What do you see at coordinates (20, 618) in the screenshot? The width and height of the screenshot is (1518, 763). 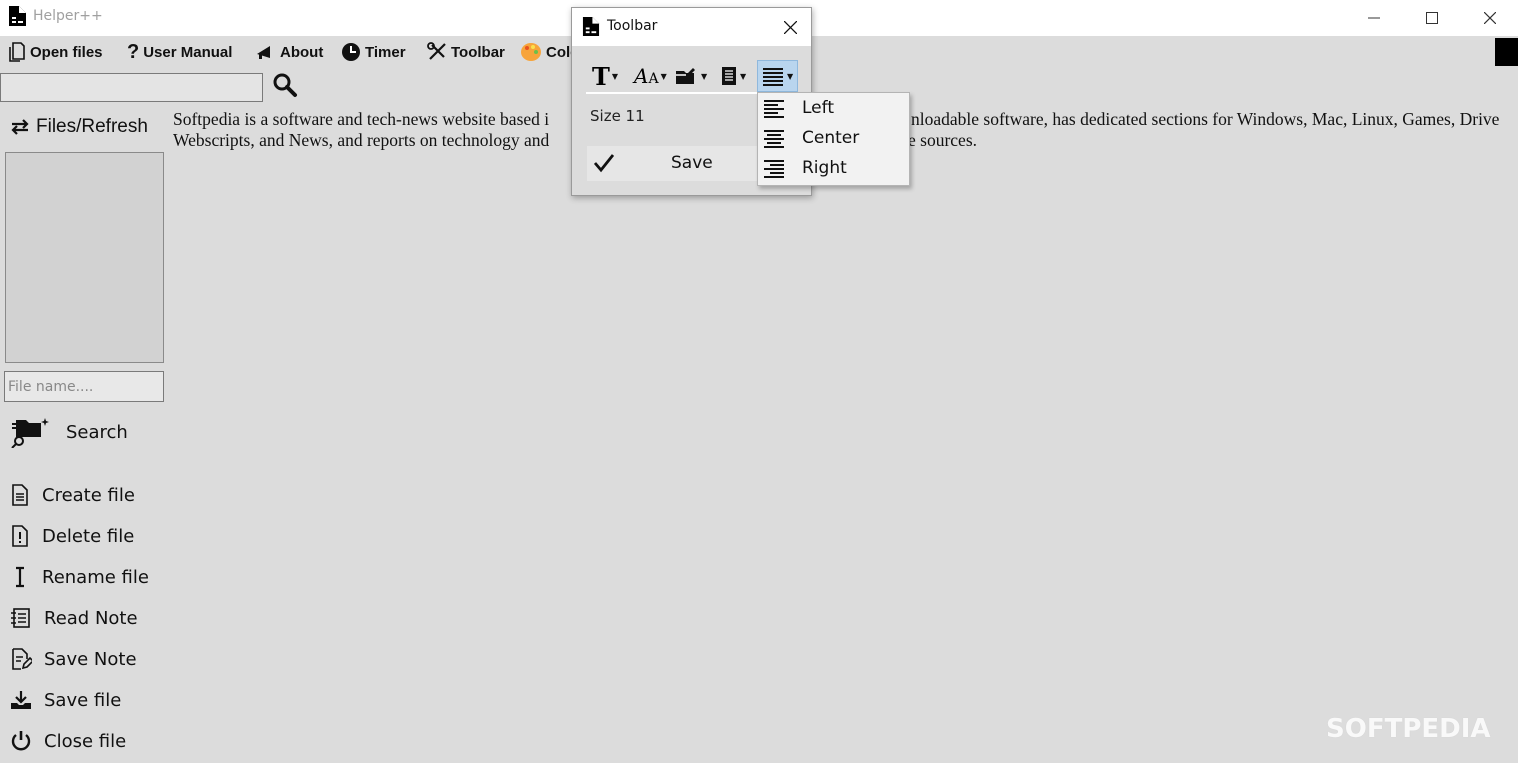 I see `notebook-icon` at bounding box center [20, 618].